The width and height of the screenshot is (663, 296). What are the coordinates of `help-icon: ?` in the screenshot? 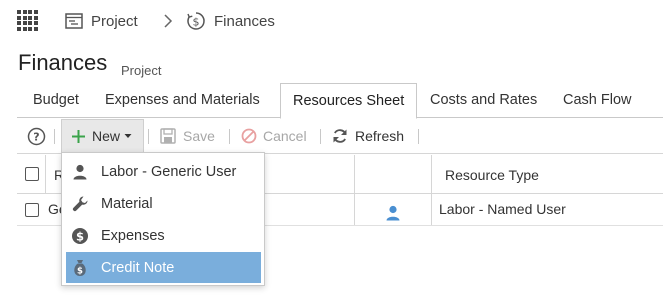 It's located at (36, 136).